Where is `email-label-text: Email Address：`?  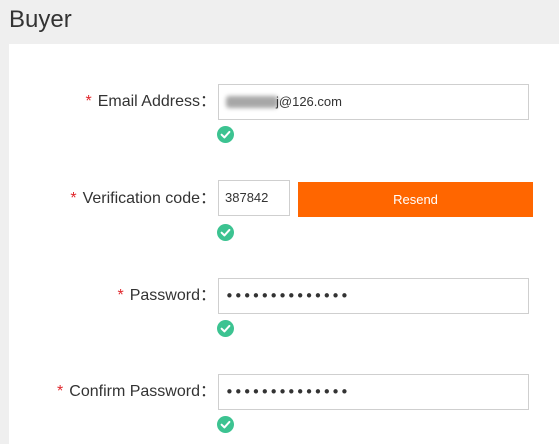 email-label-text: Email Address： is located at coordinates (156, 101).